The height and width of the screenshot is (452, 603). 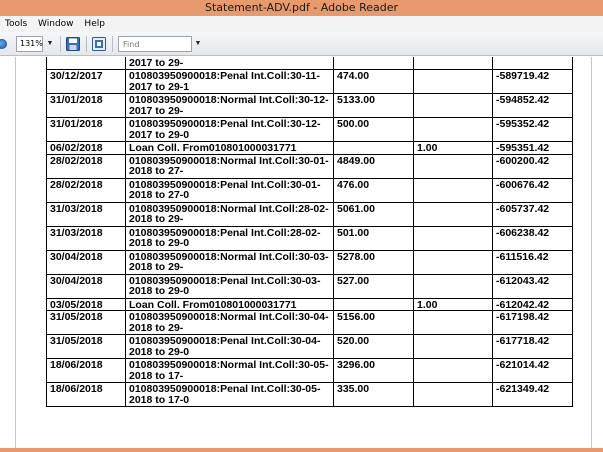 I want to click on row-balance: -617198.42, so click(x=532, y=322).